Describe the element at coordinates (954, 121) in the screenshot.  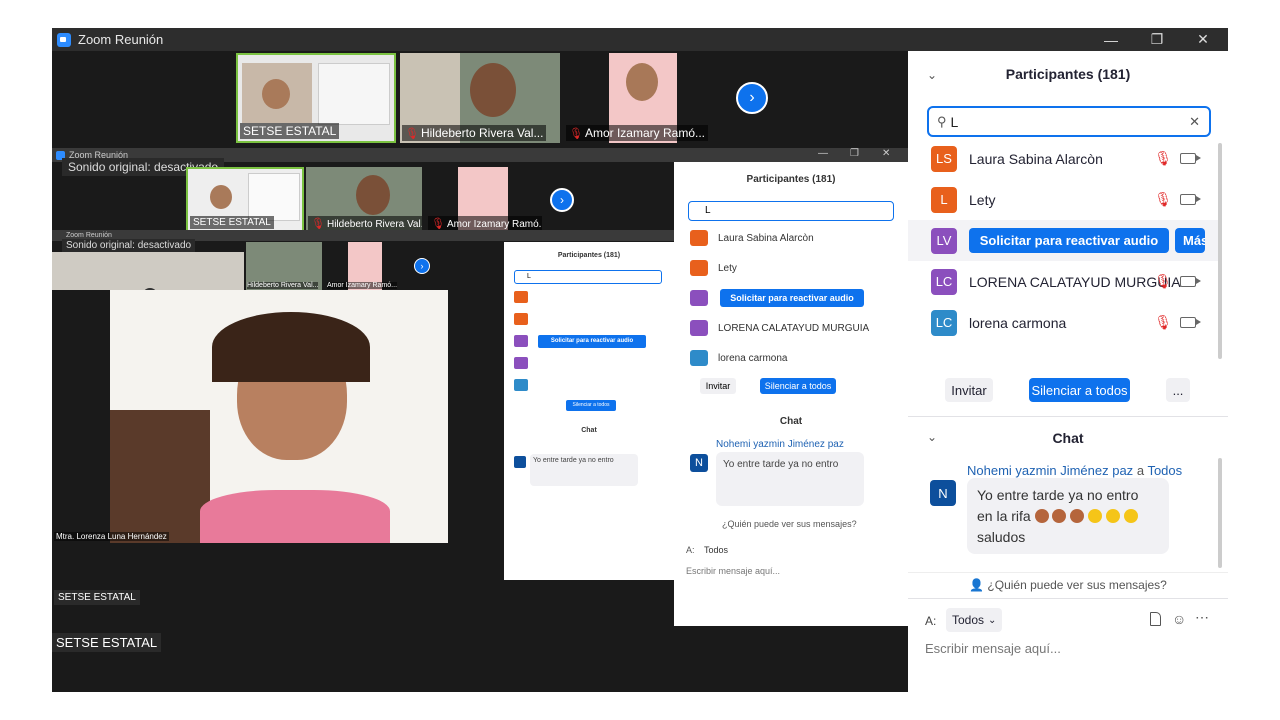
I see `search-value: L` at that location.